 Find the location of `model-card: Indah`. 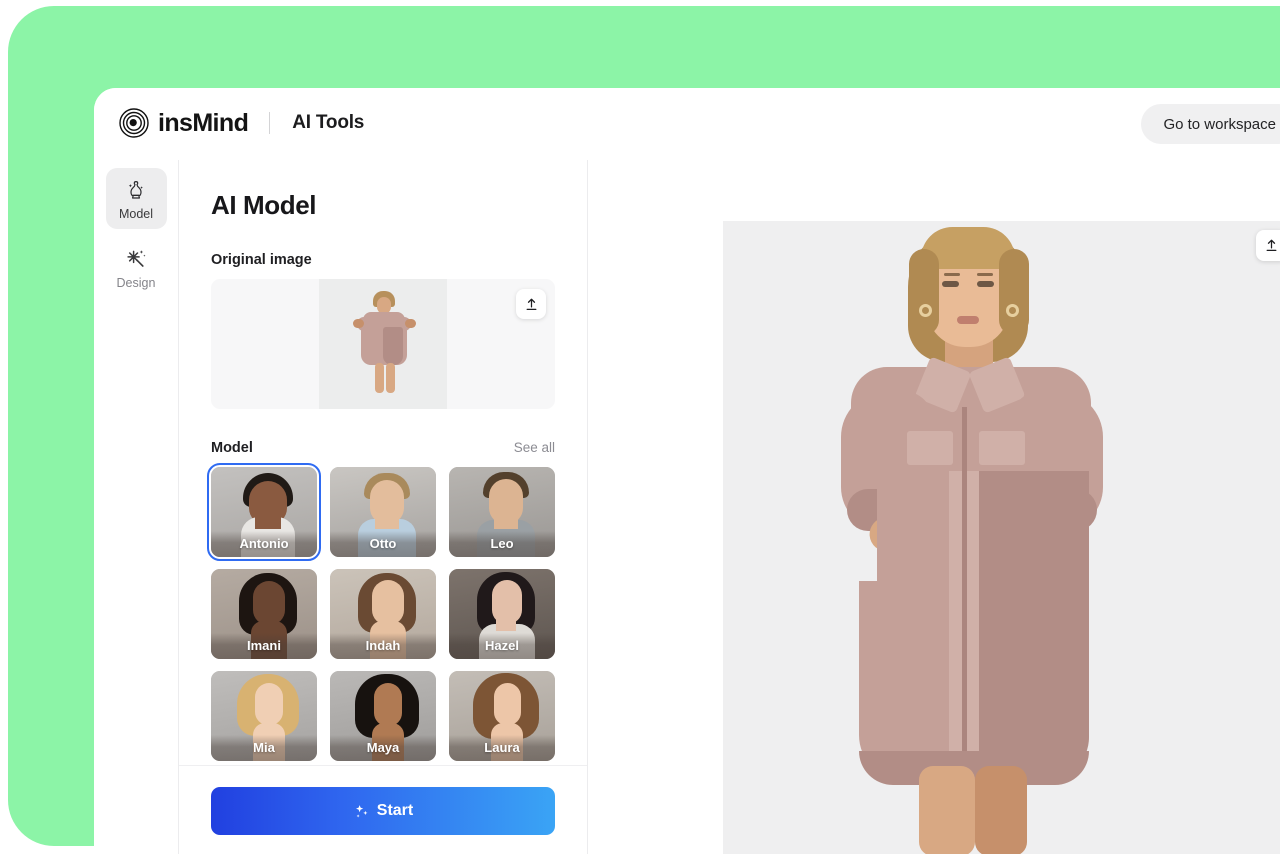

model-card: Indah is located at coordinates (383, 614).